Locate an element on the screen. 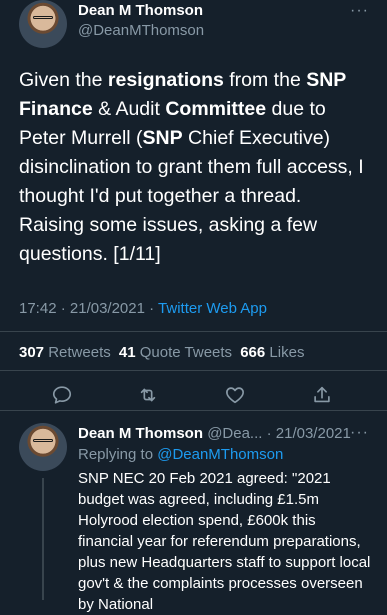 This screenshot has width=387, height=615. reply-author-name: Dean M Thomson is located at coordinates (140, 433).